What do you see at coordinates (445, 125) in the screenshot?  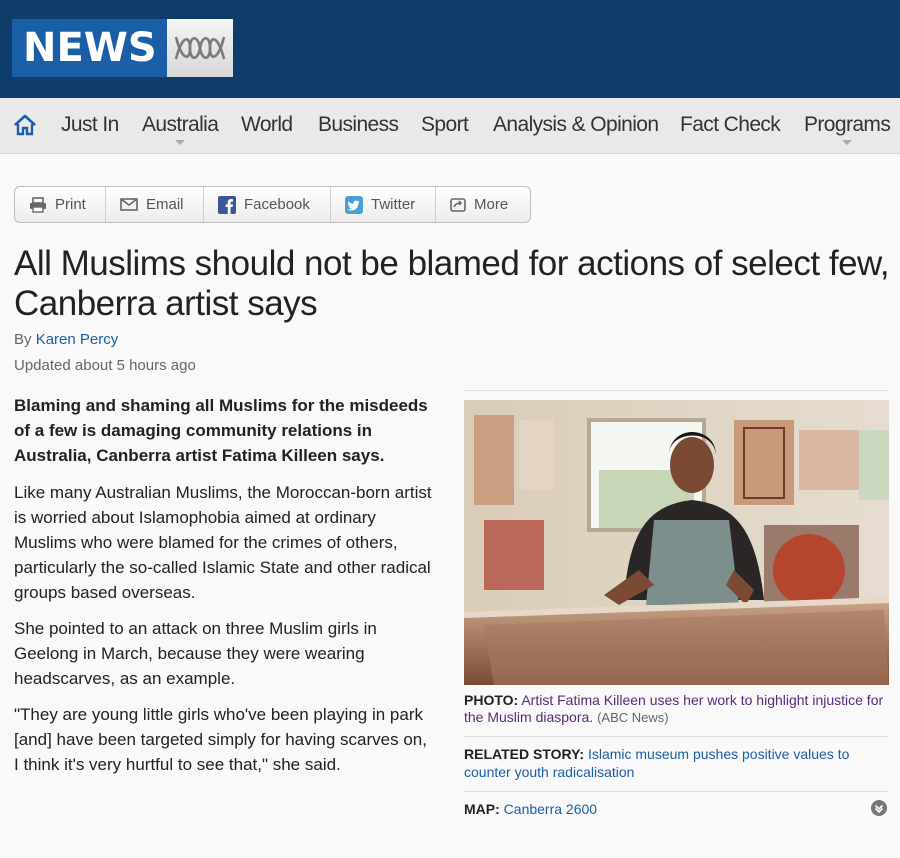 I see `nav-sport: Sport` at bounding box center [445, 125].